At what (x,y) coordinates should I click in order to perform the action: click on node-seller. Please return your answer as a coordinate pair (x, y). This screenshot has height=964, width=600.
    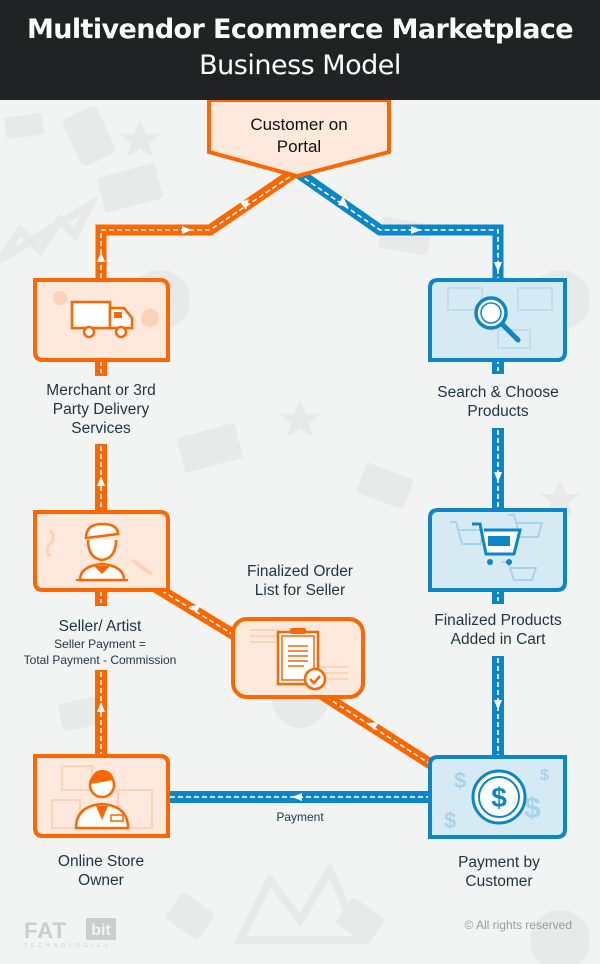
    Looking at the image, I should click on (101, 551).